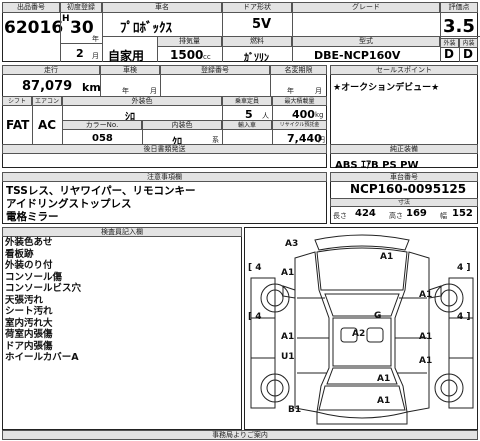  Describe the element at coordinates (443, 216) in the screenshot. I see `width-label: 幅` at that location.